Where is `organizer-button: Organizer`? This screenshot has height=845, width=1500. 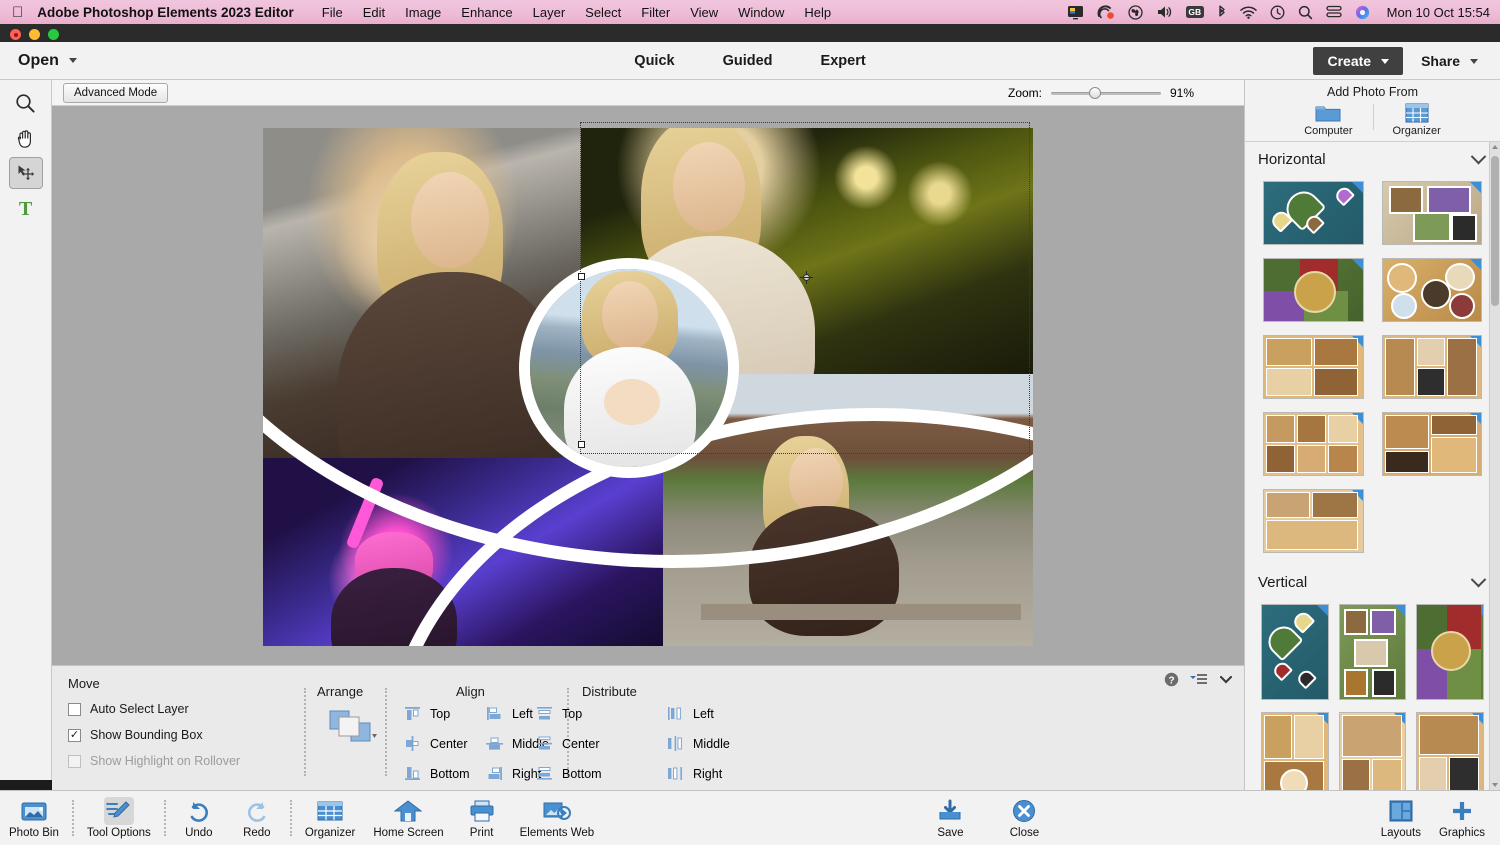
organizer-button: Organizer is located at coordinates (330, 818).